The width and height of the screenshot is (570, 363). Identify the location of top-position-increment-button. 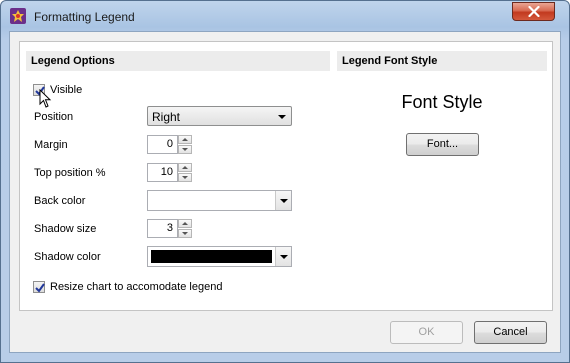
(185, 167).